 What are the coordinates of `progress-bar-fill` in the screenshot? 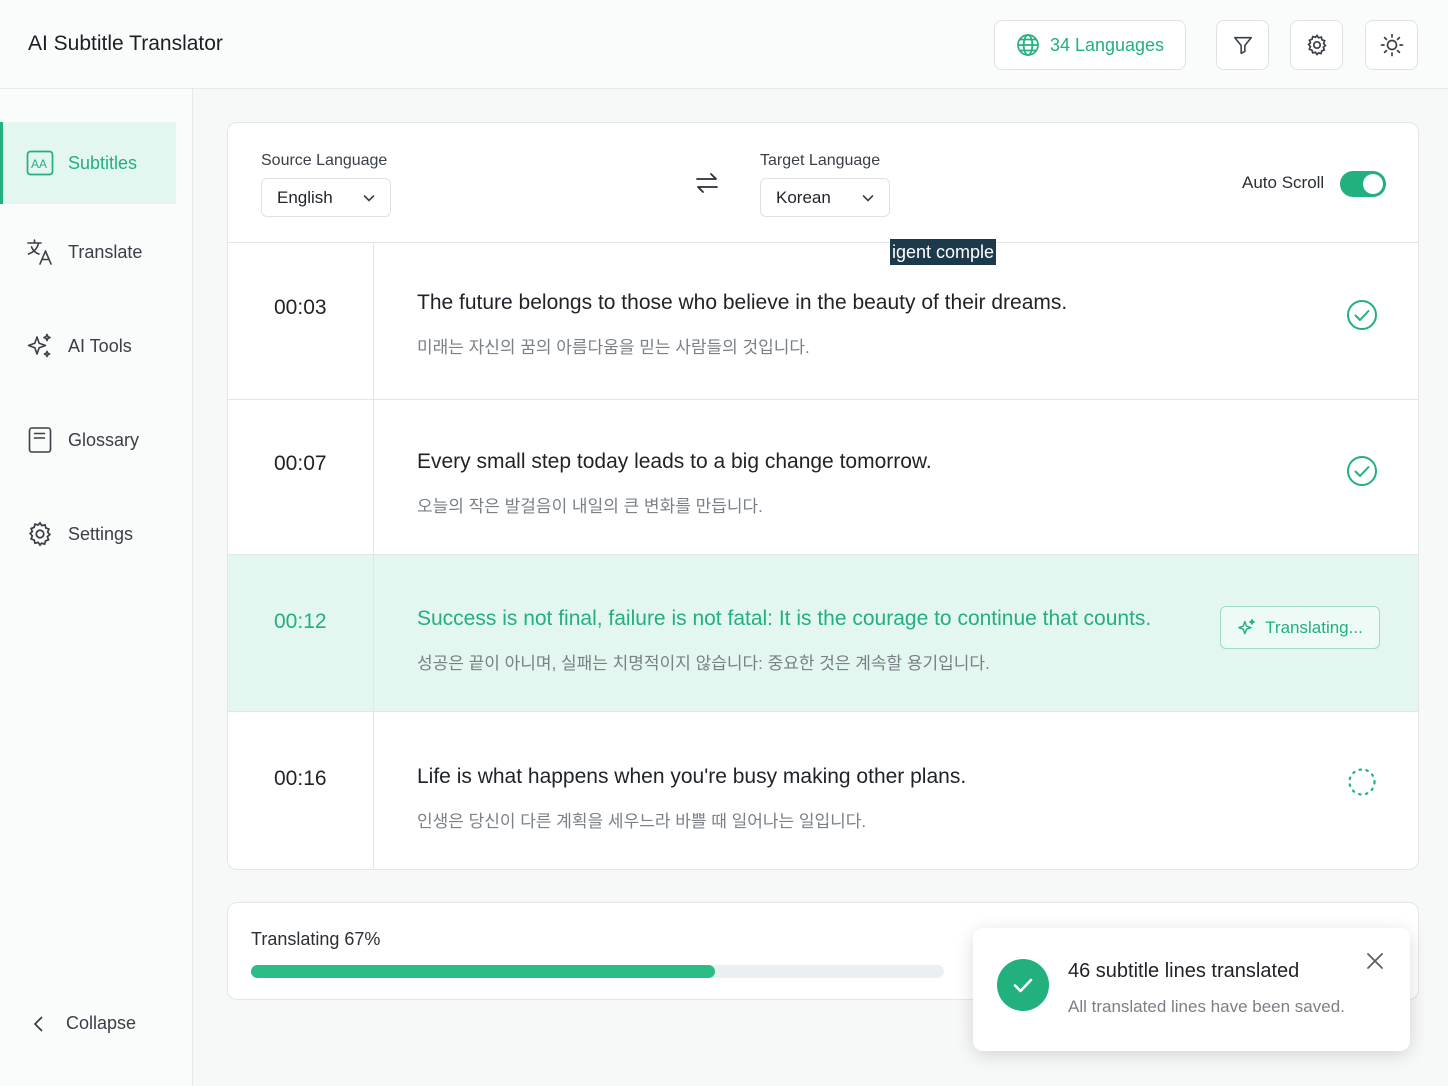 It's located at (483, 971).